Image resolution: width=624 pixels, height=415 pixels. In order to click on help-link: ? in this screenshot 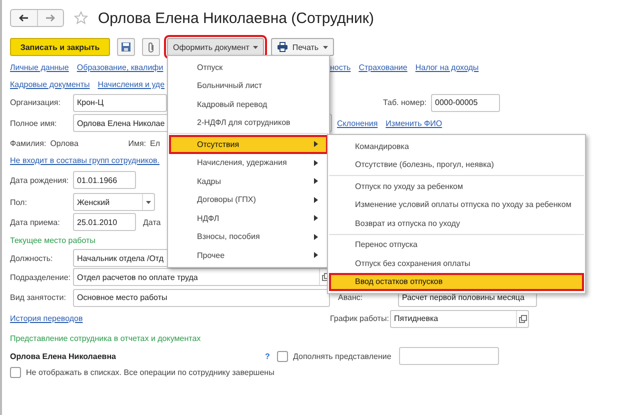, I will do `click(271, 356)`.